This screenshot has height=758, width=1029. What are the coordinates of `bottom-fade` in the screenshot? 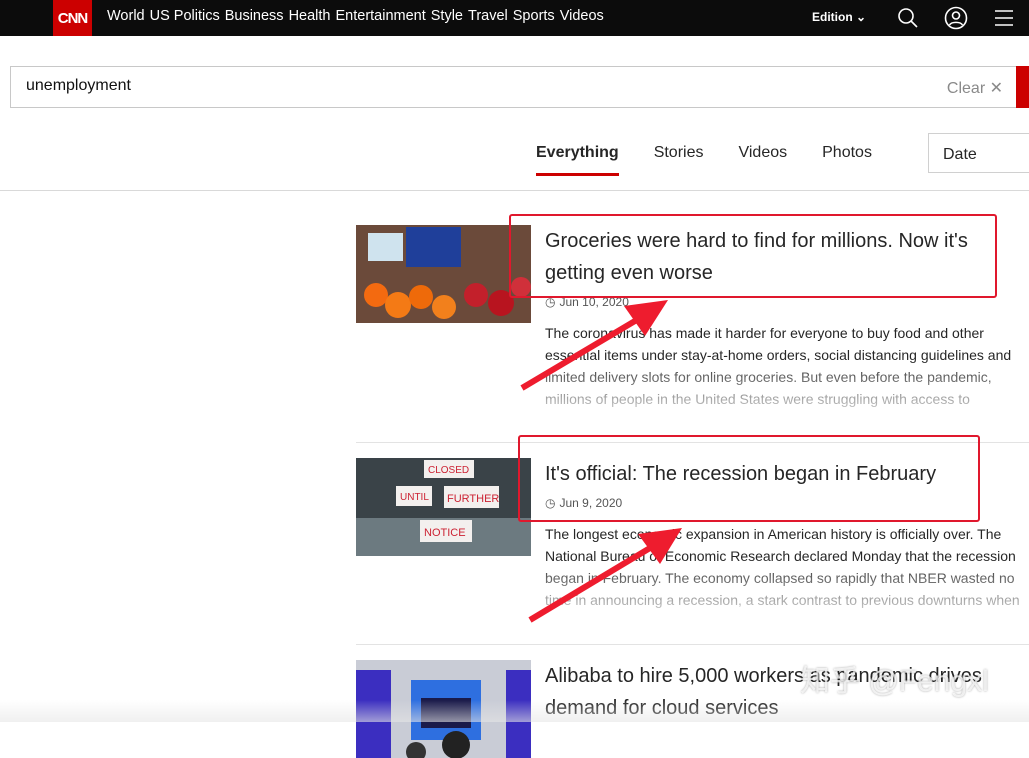 It's located at (514, 711).